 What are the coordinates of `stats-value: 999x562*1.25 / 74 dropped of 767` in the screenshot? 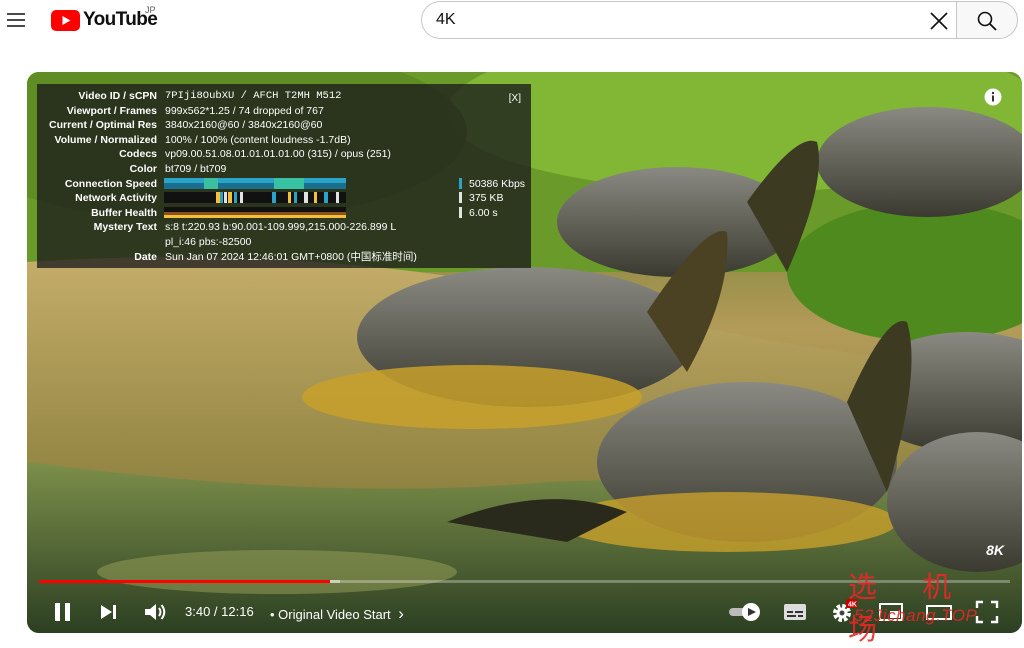 It's located at (244, 110).